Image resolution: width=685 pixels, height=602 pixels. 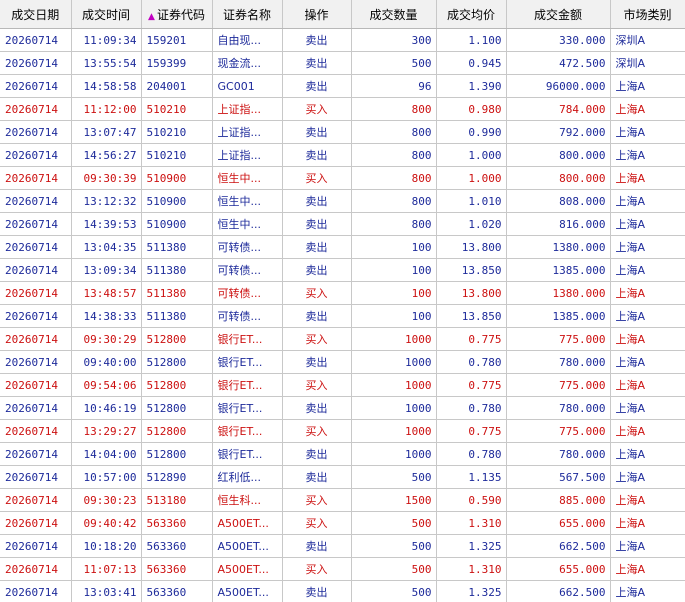 I want to click on cell-amount: 800.000, so click(x=558, y=178).